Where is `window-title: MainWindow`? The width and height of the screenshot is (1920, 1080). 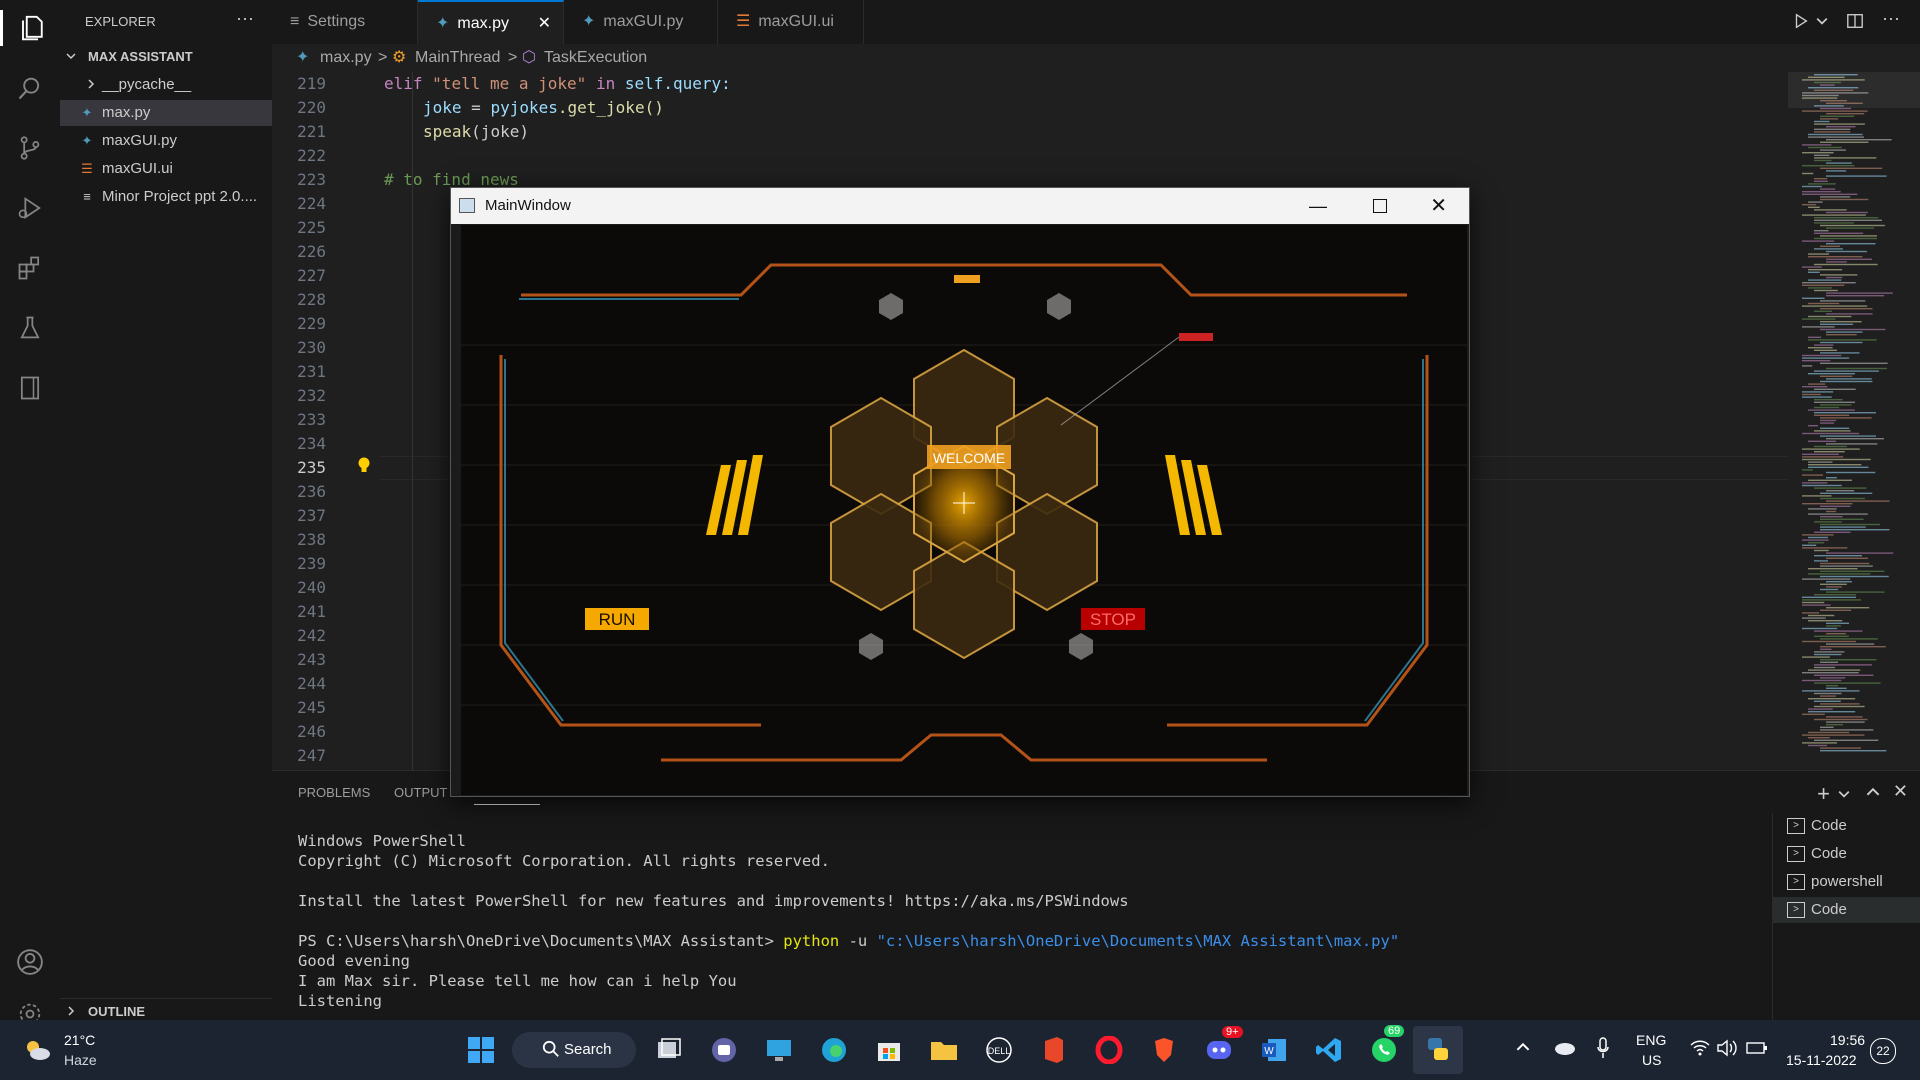
window-title: MainWindow is located at coordinates (528, 205).